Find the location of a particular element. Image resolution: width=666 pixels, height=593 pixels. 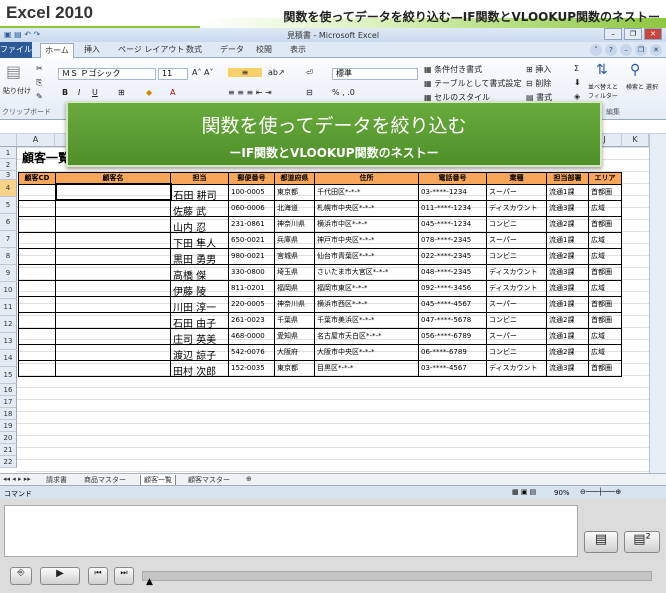

number-buttons-icon: % , .0 is located at coordinates (343, 92).